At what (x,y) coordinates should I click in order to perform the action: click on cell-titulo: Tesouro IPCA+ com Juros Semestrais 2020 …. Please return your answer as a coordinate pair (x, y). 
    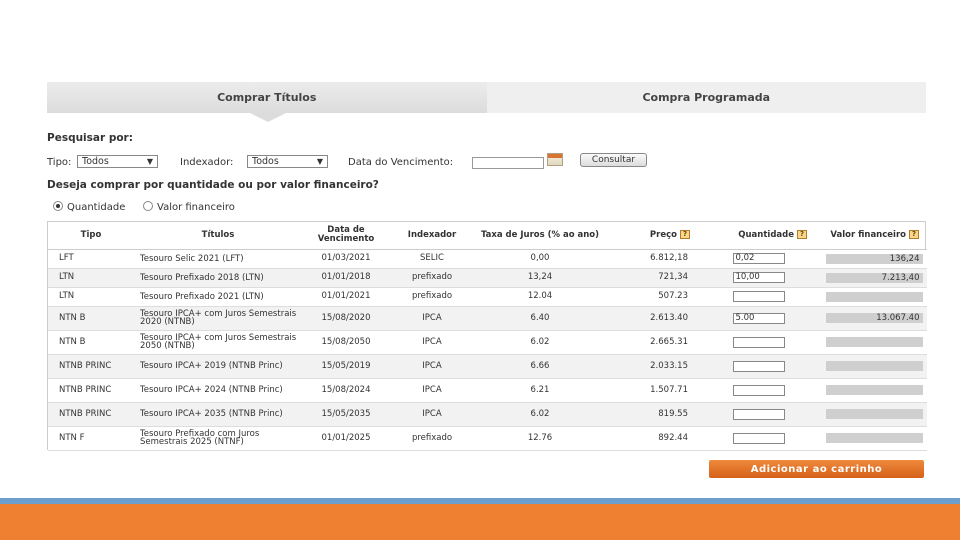
    Looking at the image, I should click on (218, 318).